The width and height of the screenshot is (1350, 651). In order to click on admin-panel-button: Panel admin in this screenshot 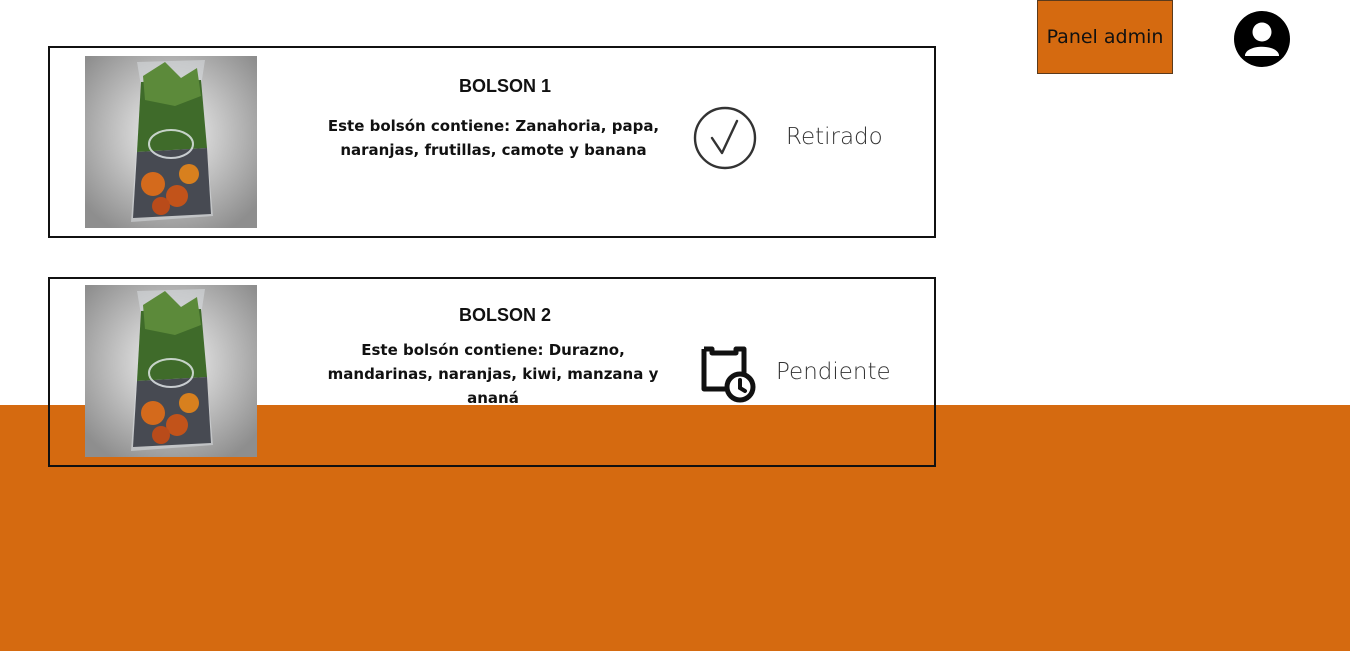, I will do `click(1105, 37)`.